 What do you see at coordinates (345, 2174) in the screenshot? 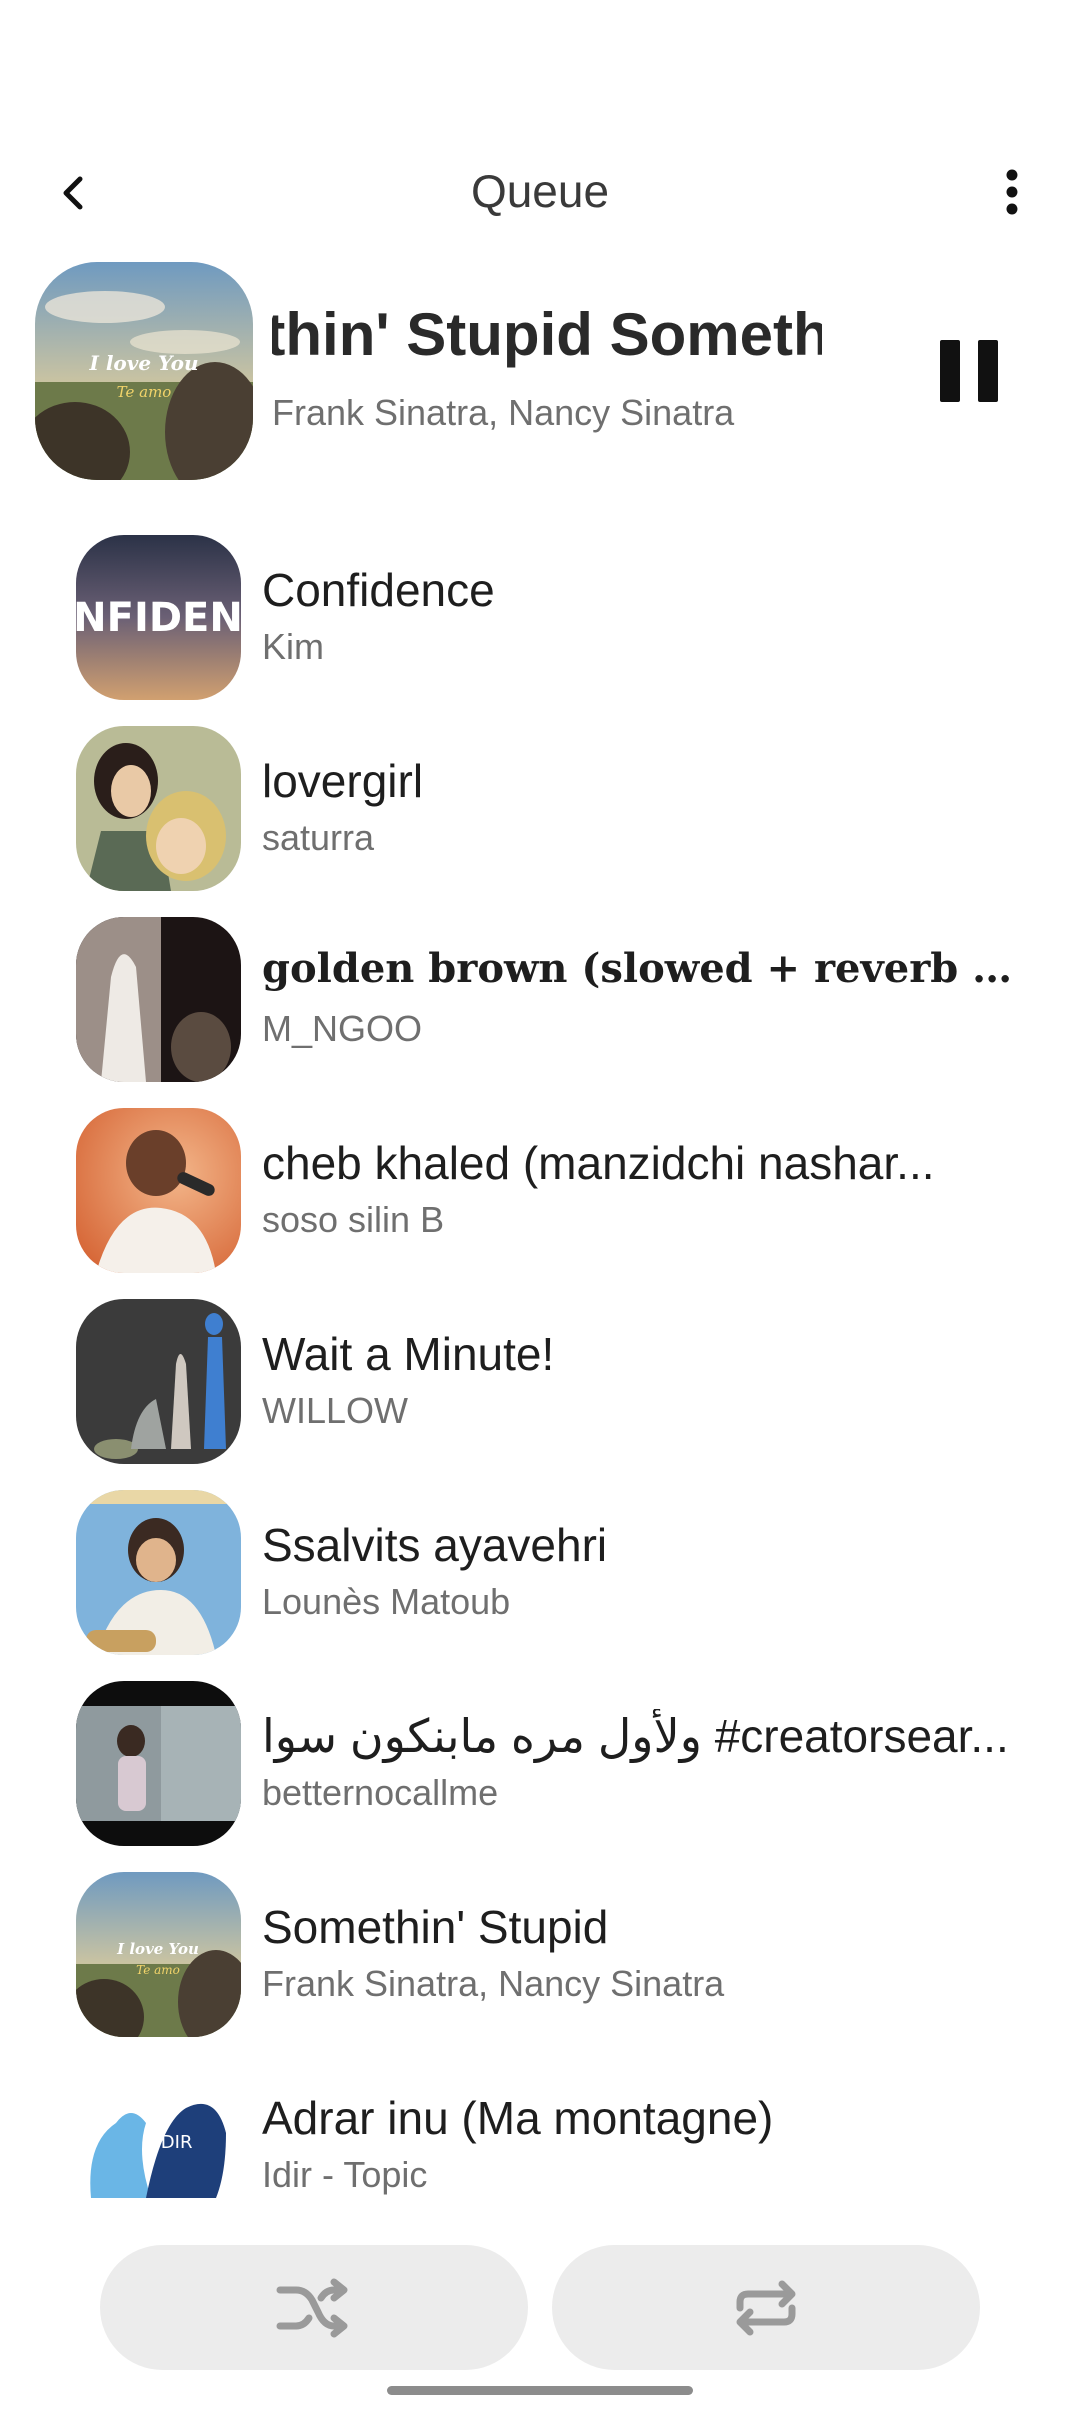
I see `track-artist: Idir - Topic` at bounding box center [345, 2174].